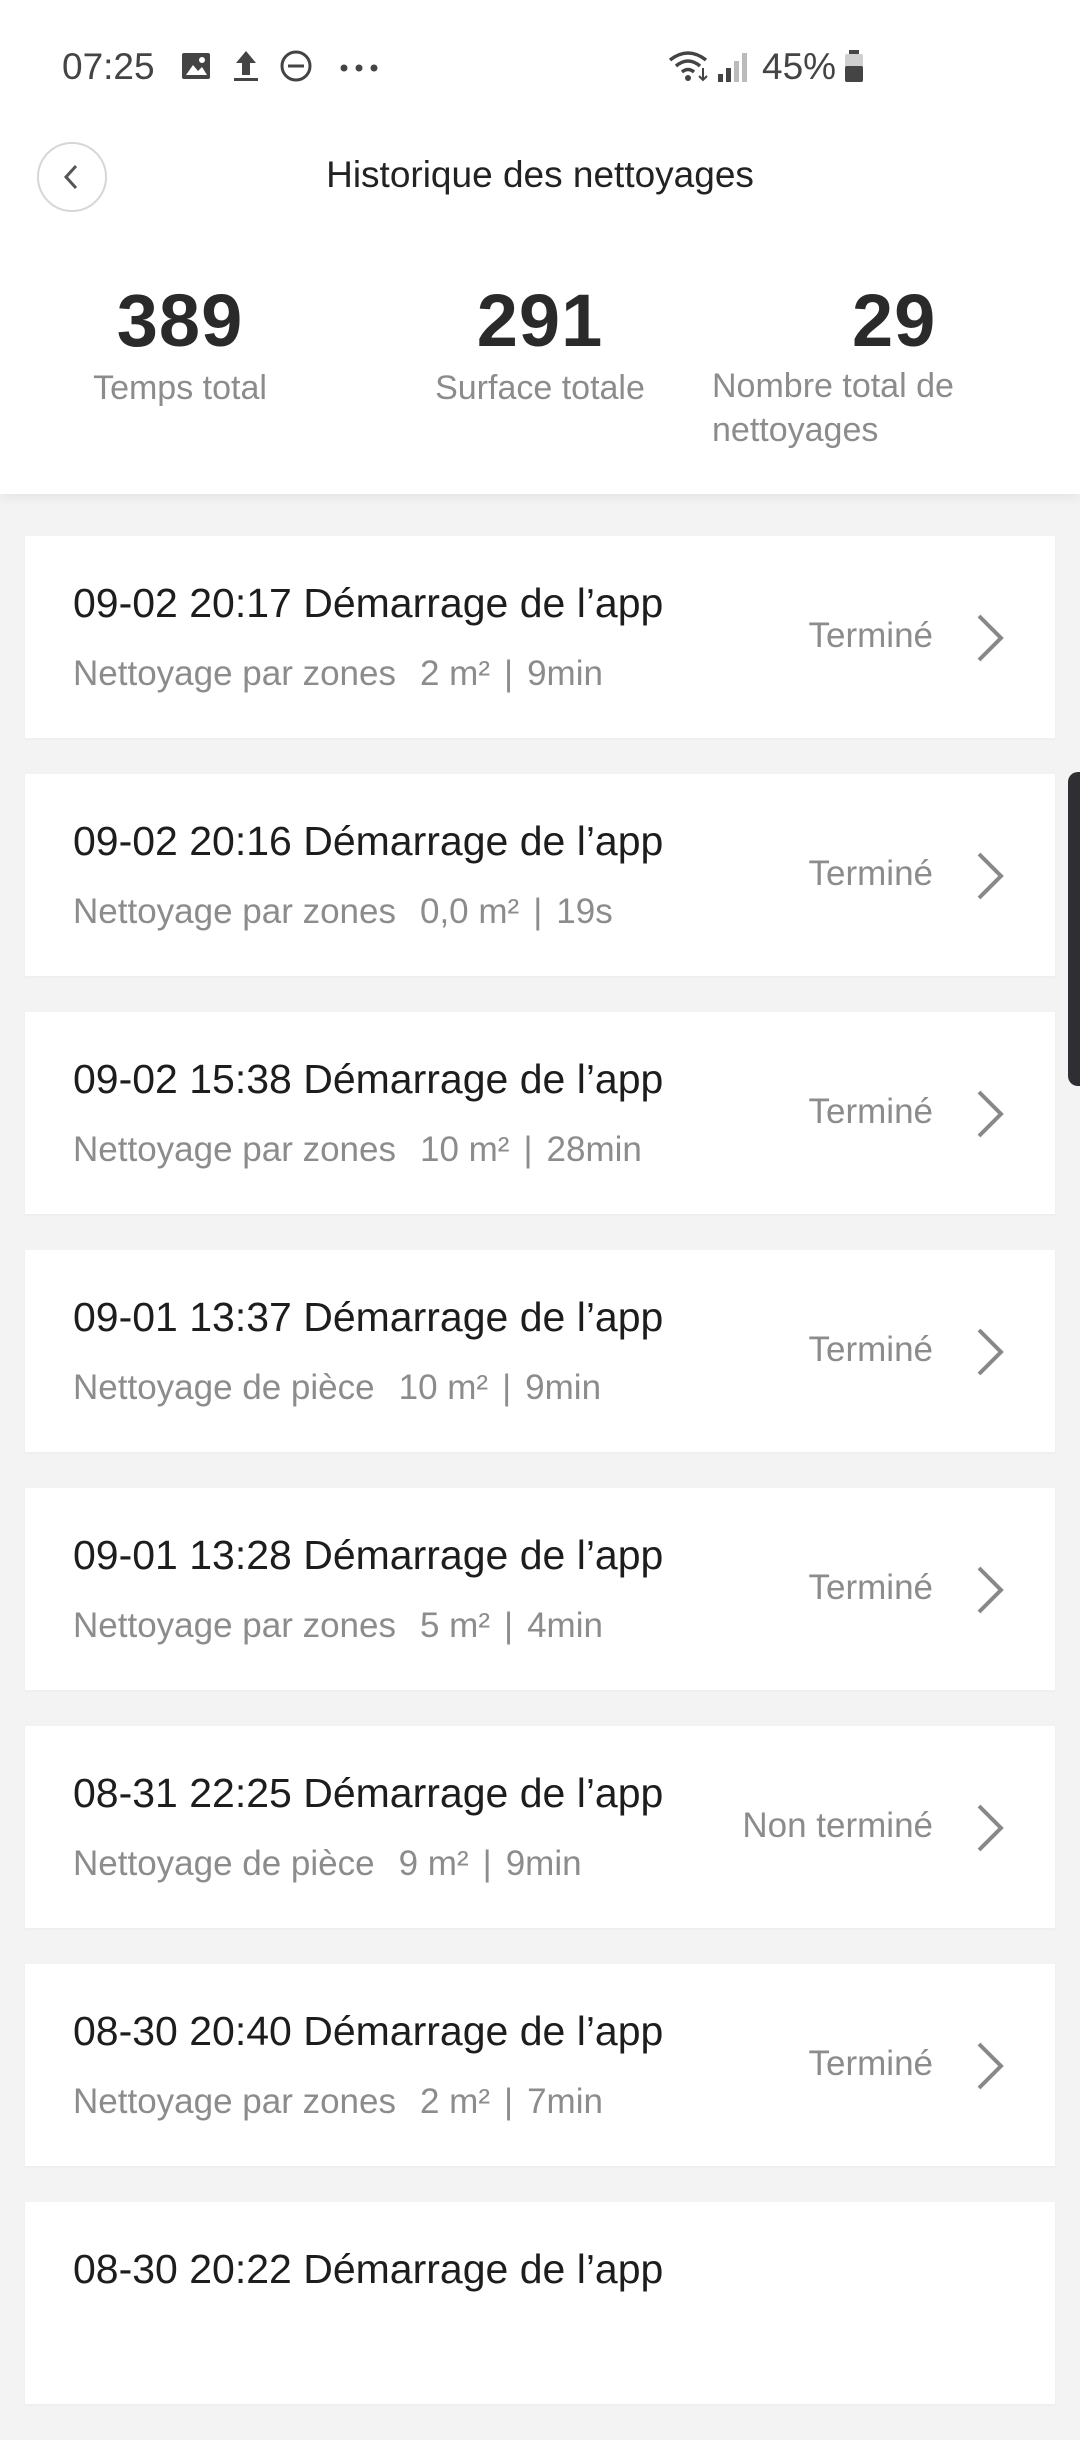  What do you see at coordinates (540, 2303) in the screenshot?
I see `history-record-card: 08-30 20:22 Démarrage de l’app` at bounding box center [540, 2303].